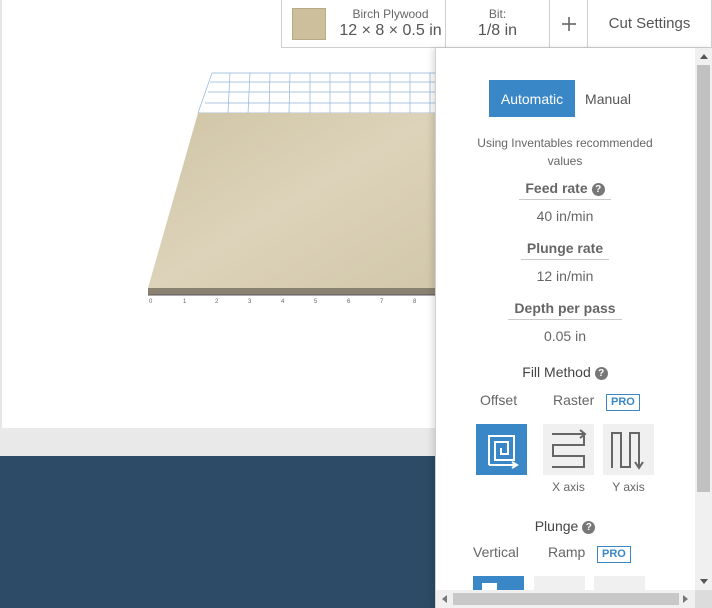  I want to click on plunge-rate-text: Plunge rate, so click(565, 250).